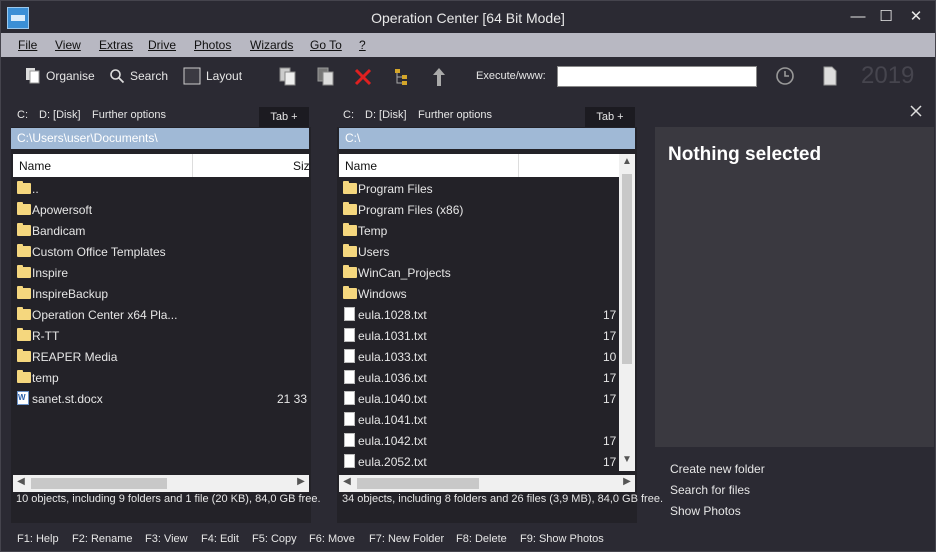 This screenshot has height=552, width=936. Describe the element at coordinates (392, 336) in the screenshot. I see `item-name: eula.1031.txt` at that location.